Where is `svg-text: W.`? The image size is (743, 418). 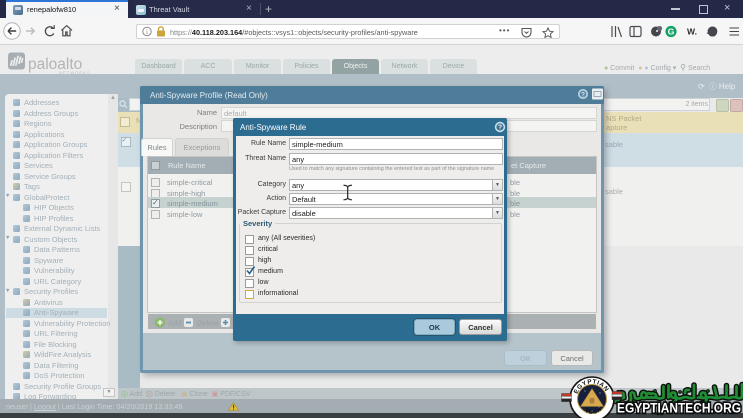
svg-text: W. is located at coordinates (692, 32).